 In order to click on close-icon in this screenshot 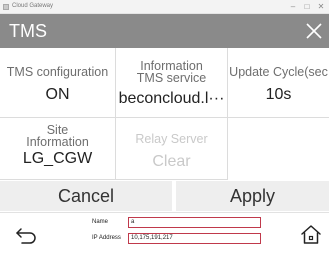, I will do `click(314, 31)`.